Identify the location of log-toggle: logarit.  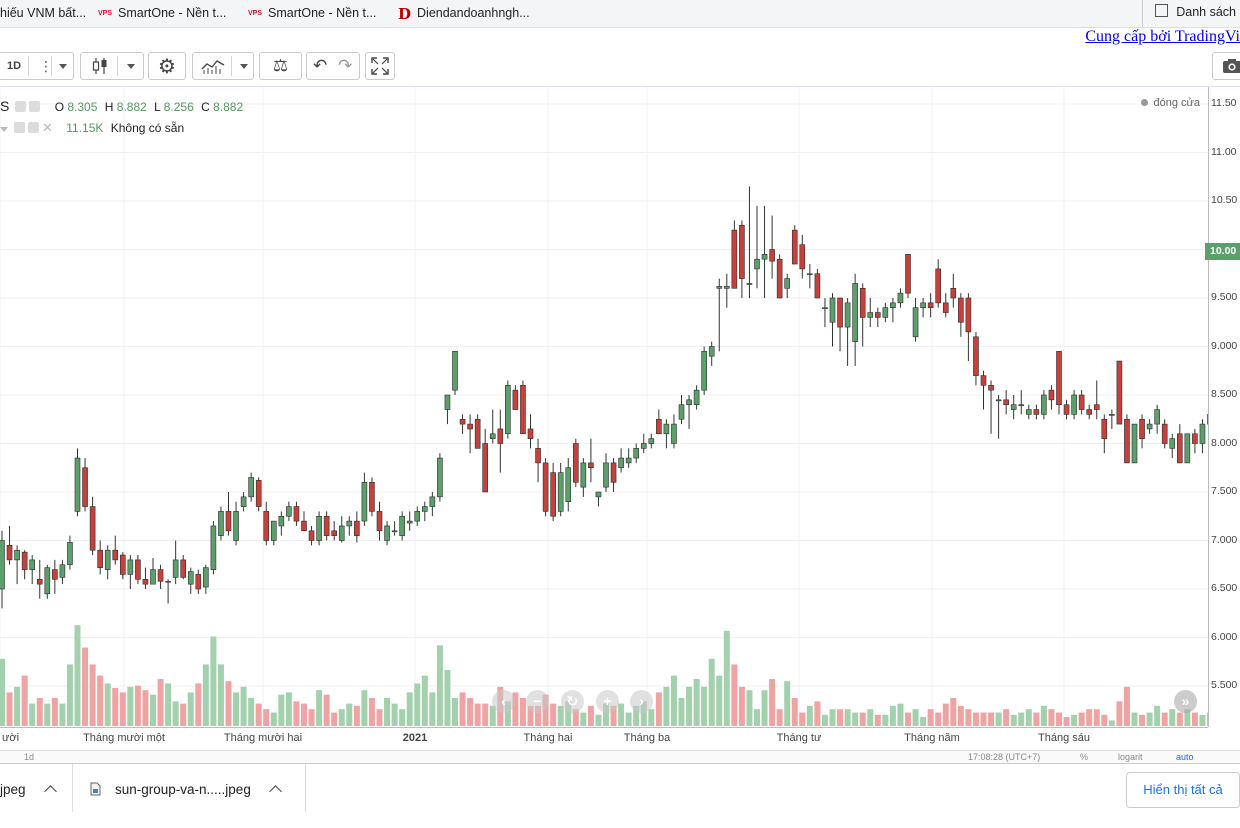
(1130, 757).